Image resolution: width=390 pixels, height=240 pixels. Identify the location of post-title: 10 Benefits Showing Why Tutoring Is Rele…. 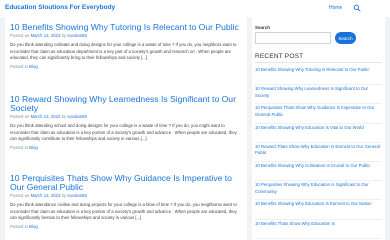
(126, 27).